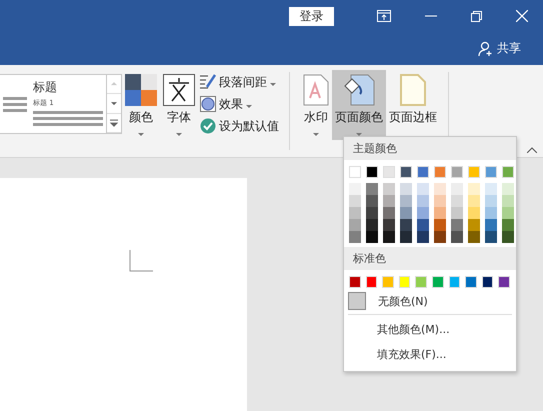  Describe the element at coordinates (357, 301) in the screenshot. I see `empty-swatch-icon` at that location.